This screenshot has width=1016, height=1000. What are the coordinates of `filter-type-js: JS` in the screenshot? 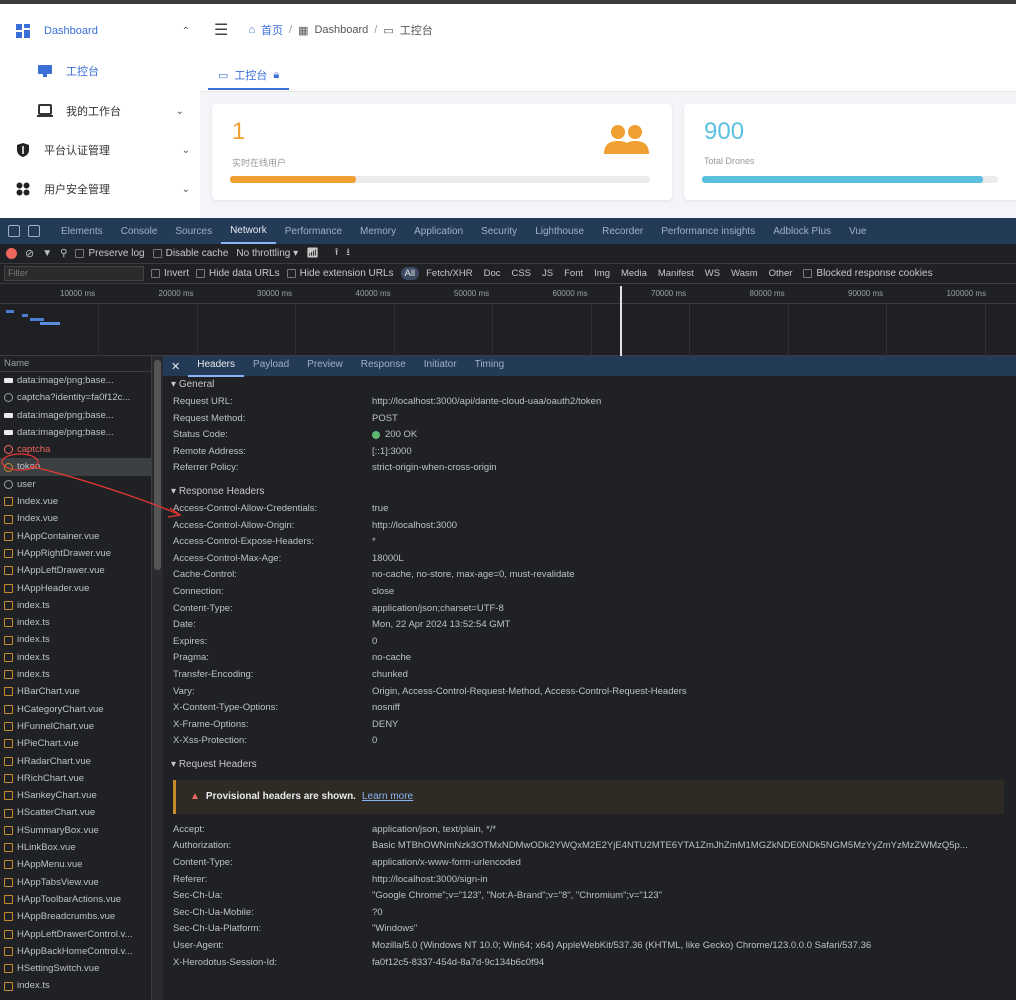 It's located at (547, 273).